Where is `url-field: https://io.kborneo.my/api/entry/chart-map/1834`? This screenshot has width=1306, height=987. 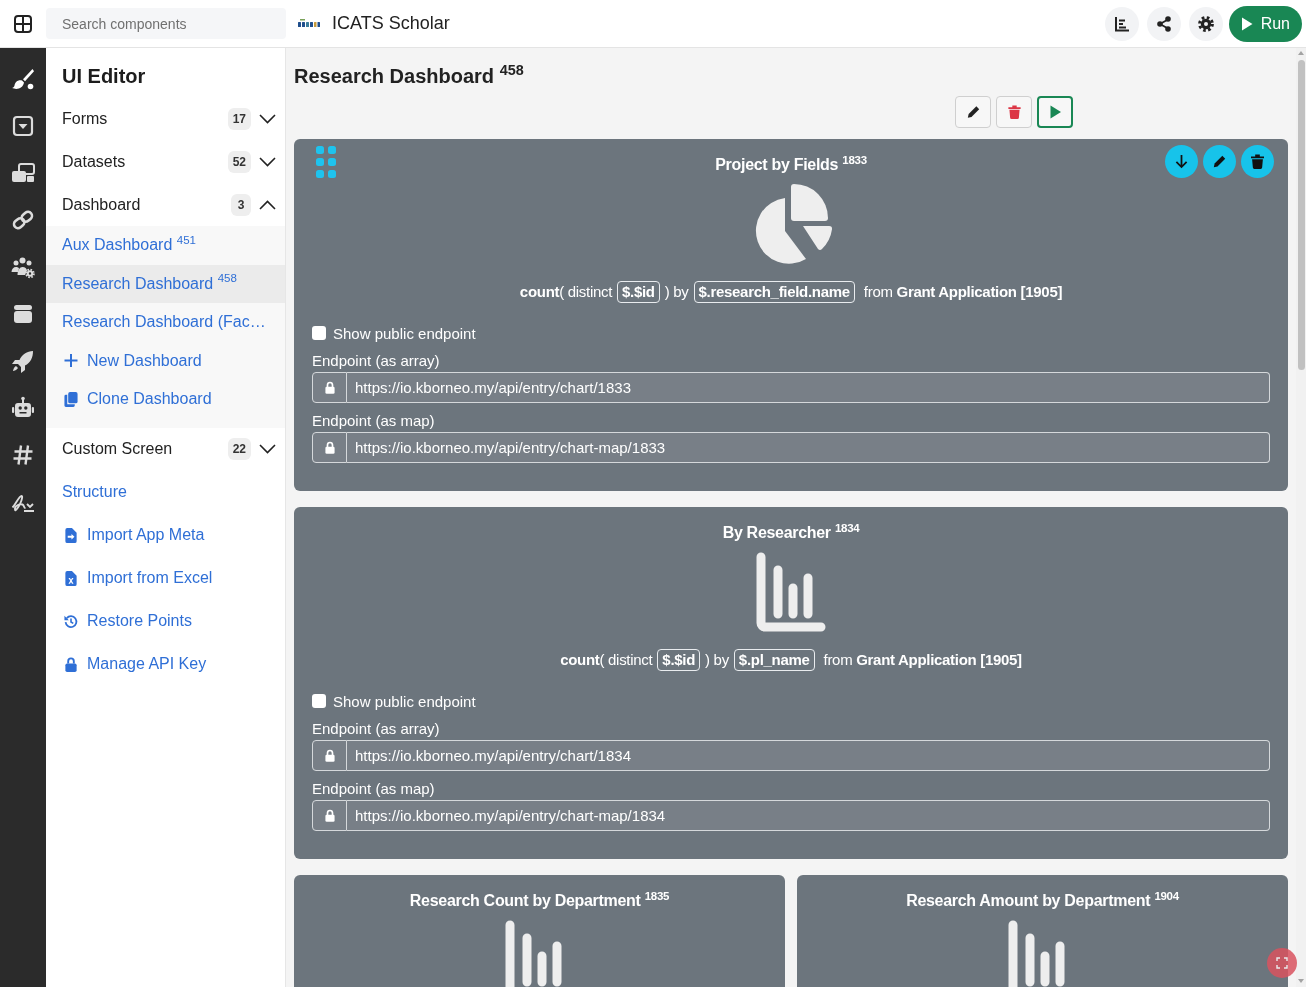 url-field: https://io.kborneo.my/api/entry/chart-map/1834 is located at coordinates (808, 815).